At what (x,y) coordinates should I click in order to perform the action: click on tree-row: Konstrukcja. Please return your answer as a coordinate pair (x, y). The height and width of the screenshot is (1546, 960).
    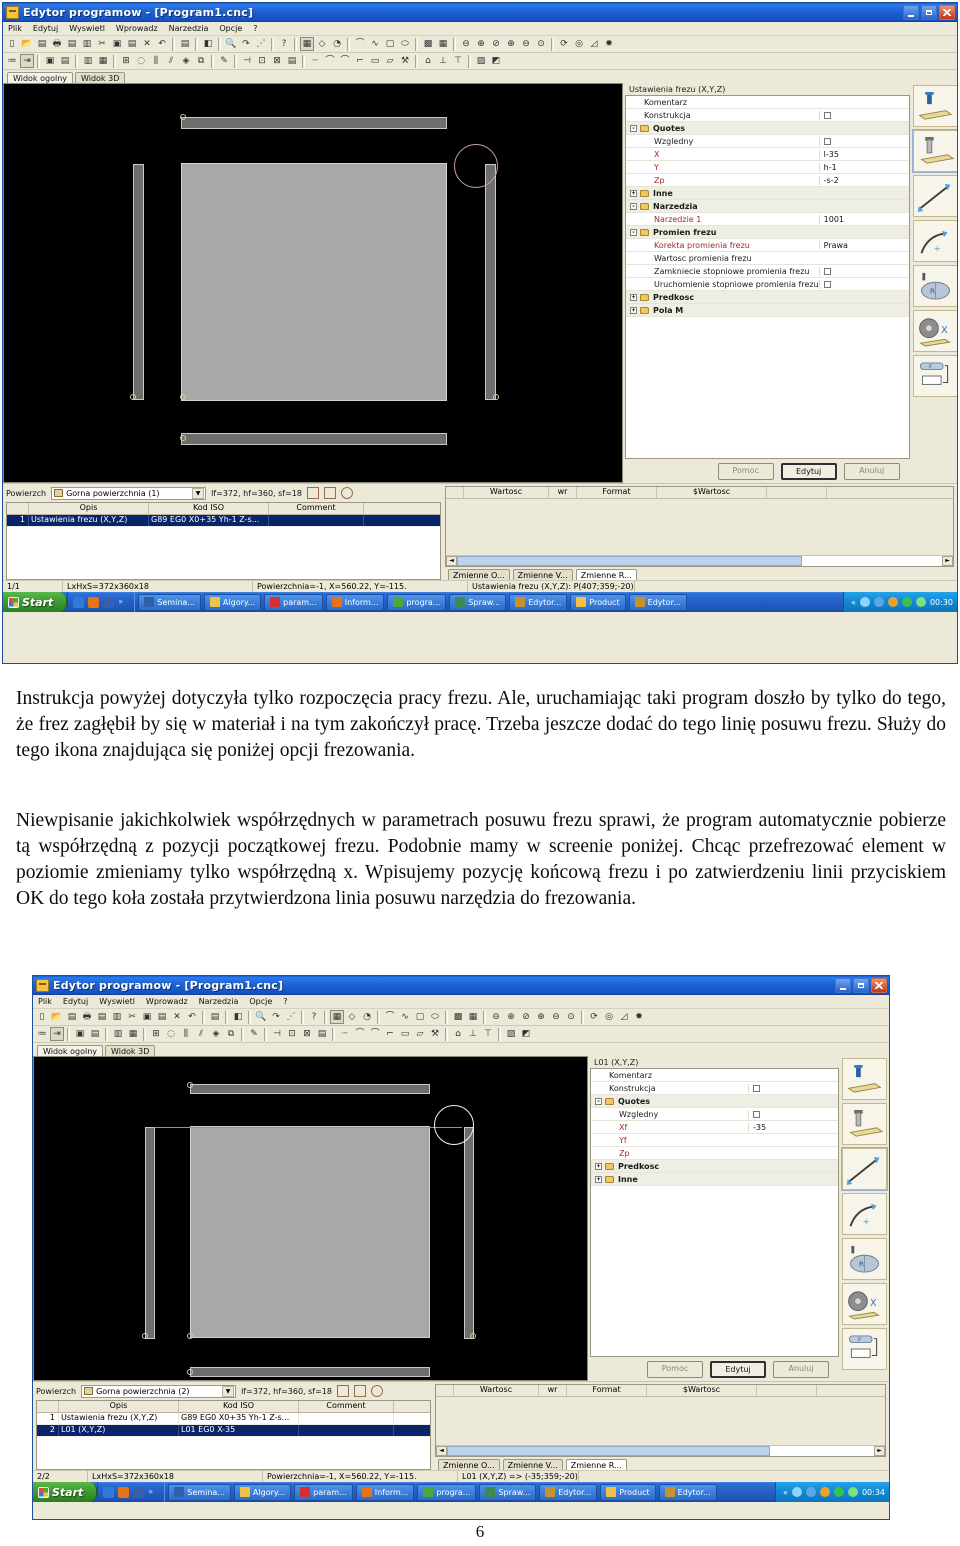
    Looking at the image, I should click on (767, 115).